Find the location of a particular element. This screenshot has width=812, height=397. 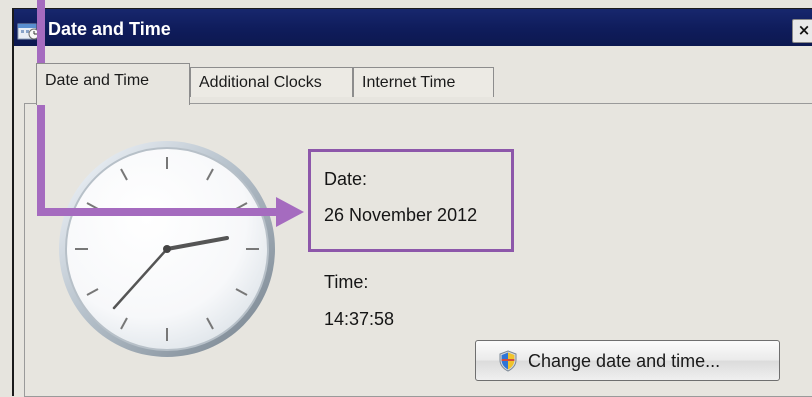

tab-label: Internet Time is located at coordinates (409, 82).